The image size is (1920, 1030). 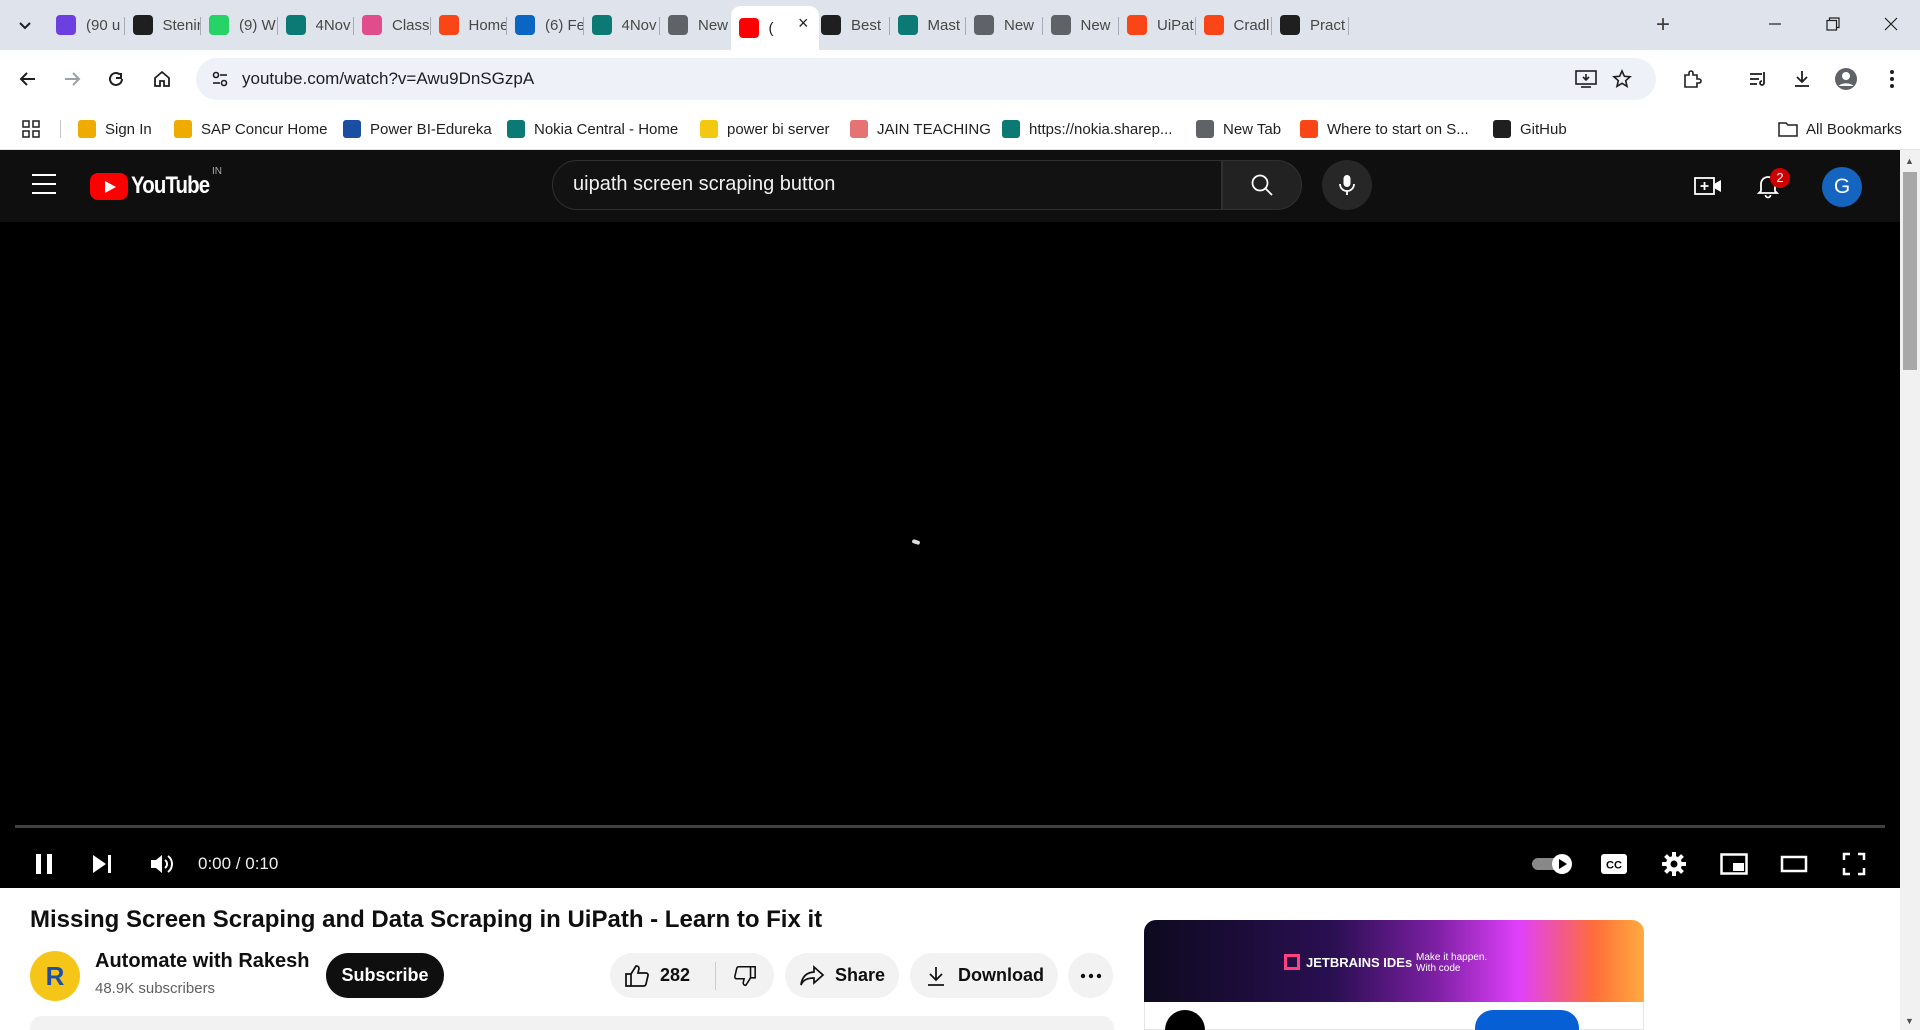 What do you see at coordinates (60, 129) in the screenshot?
I see `bookmarks-separator` at bounding box center [60, 129].